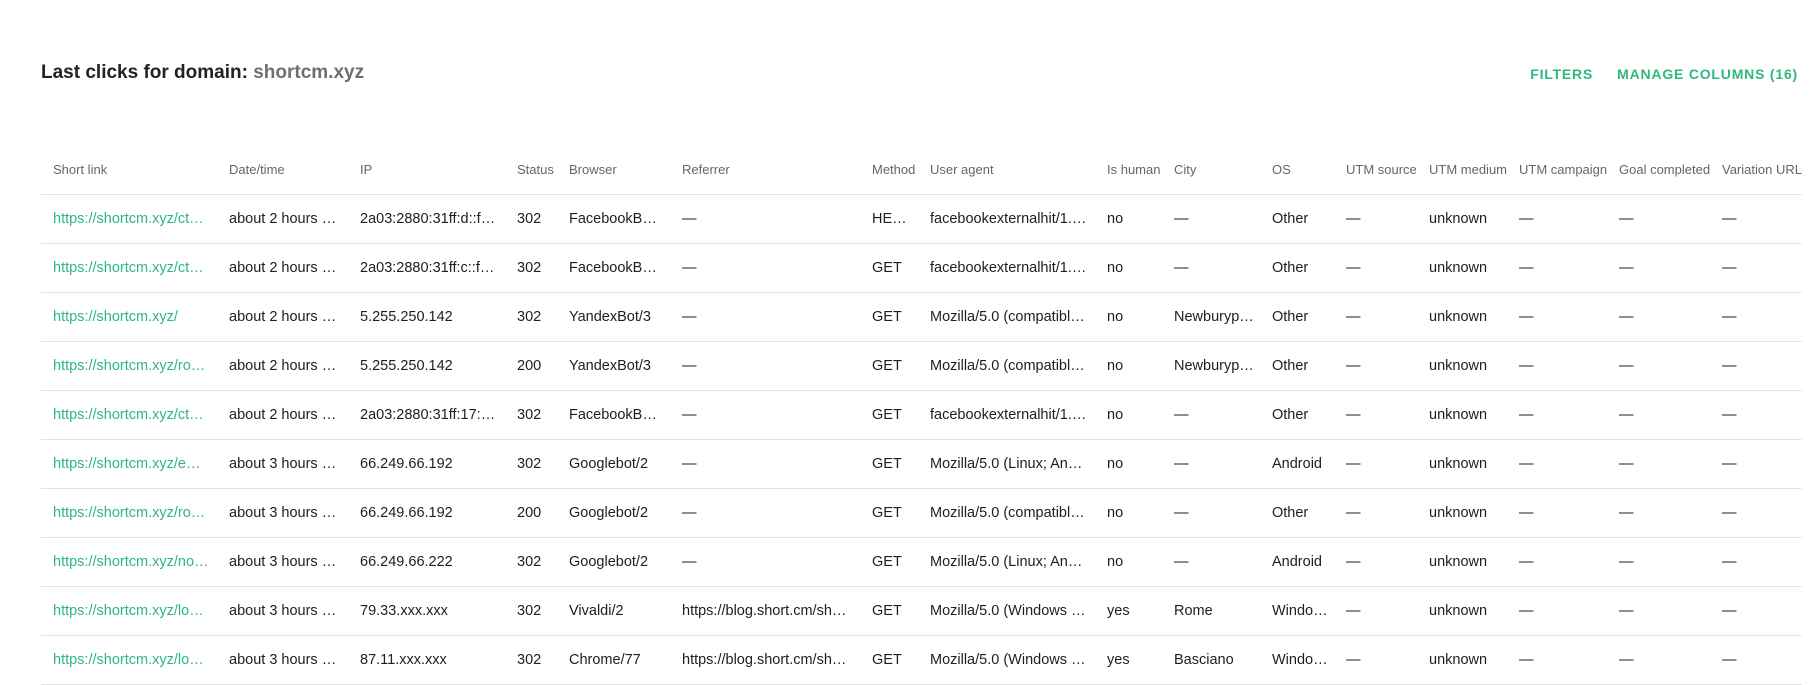 This screenshot has height=685, width=1820. Describe the element at coordinates (1297, 170) in the screenshot. I see `column-header-os: OS` at that location.